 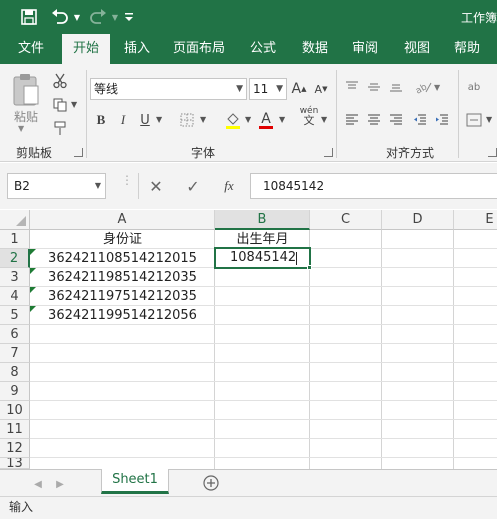 What do you see at coordinates (122, 315) in the screenshot?
I see `cell-a5-wrap: 362421199514212056` at bounding box center [122, 315].